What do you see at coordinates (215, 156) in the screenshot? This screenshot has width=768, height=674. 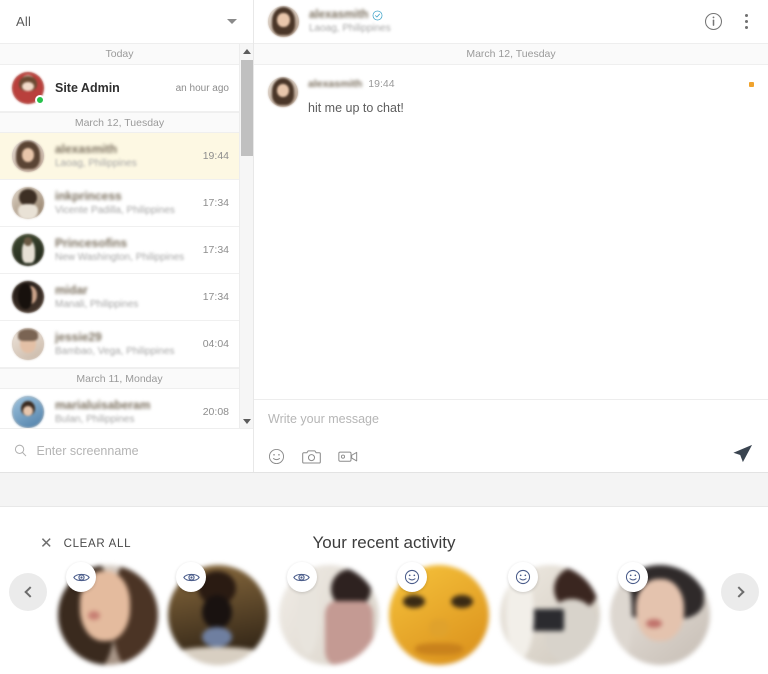 I see `conversation-time: 19:44` at bounding box center [215, 156].